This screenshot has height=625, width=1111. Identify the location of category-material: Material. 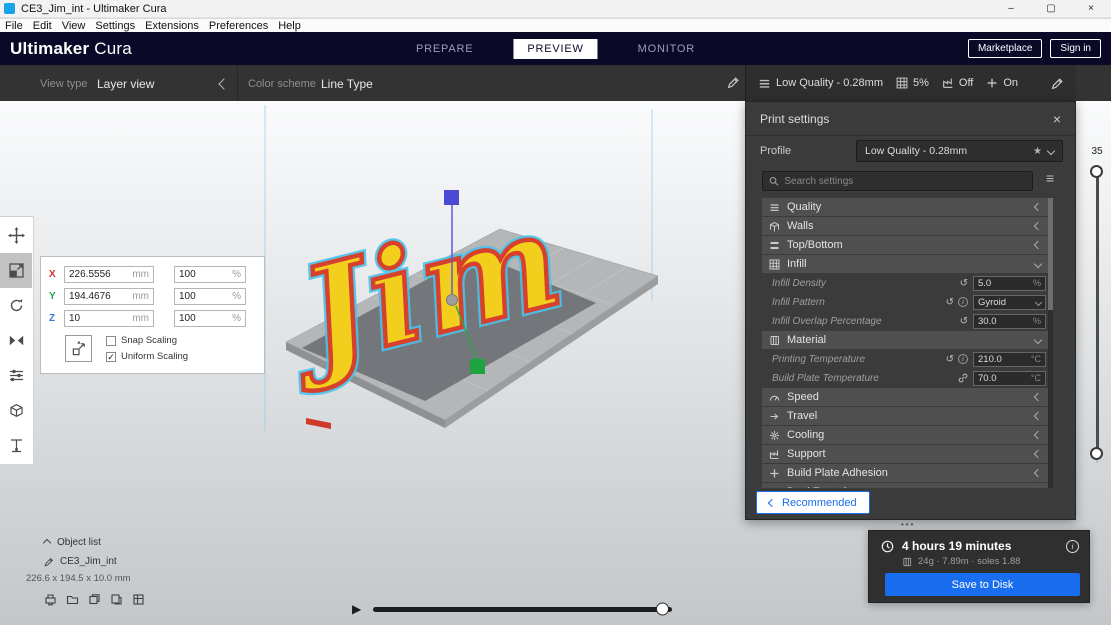
(905, 340).